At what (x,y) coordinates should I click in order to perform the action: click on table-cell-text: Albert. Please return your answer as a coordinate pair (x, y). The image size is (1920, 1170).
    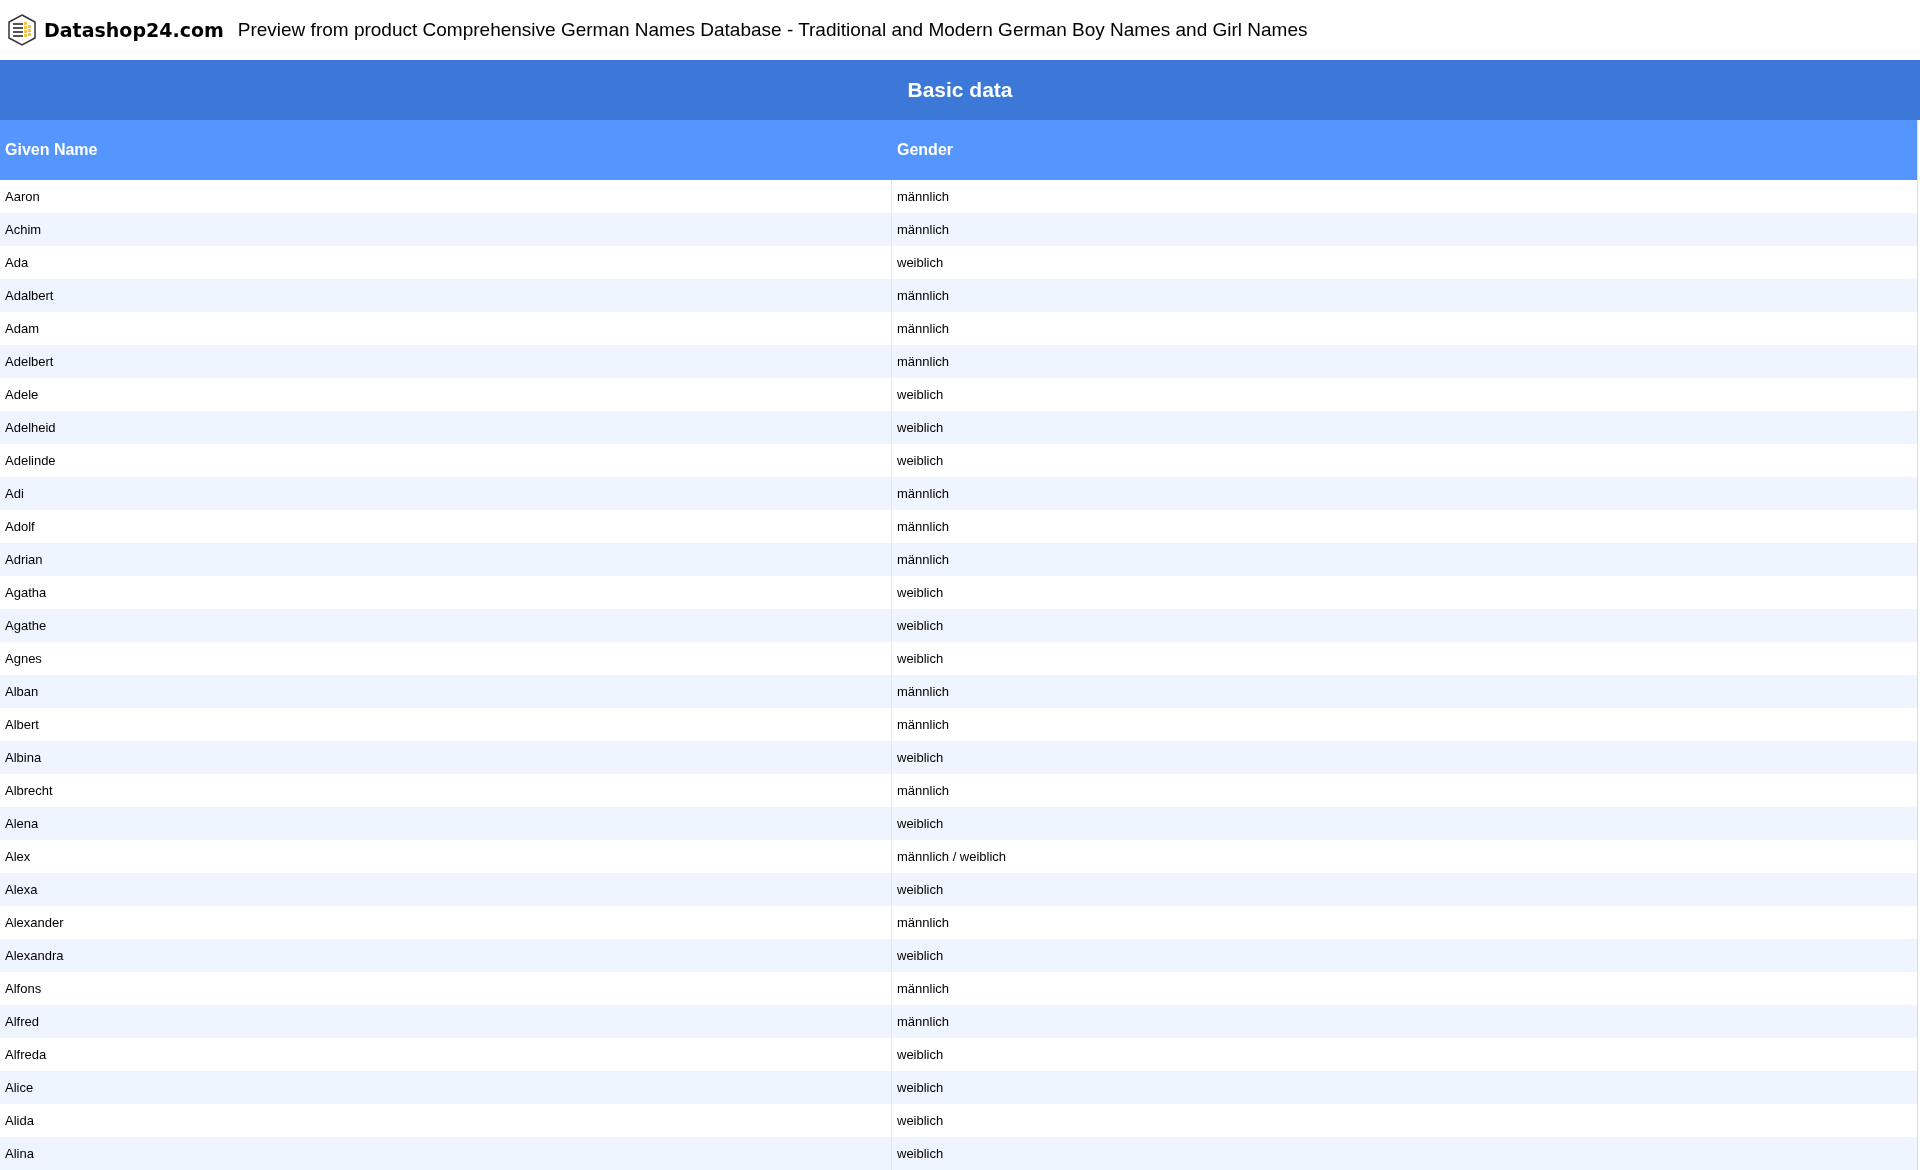
    Looking at the image, I should click on (22, 724).